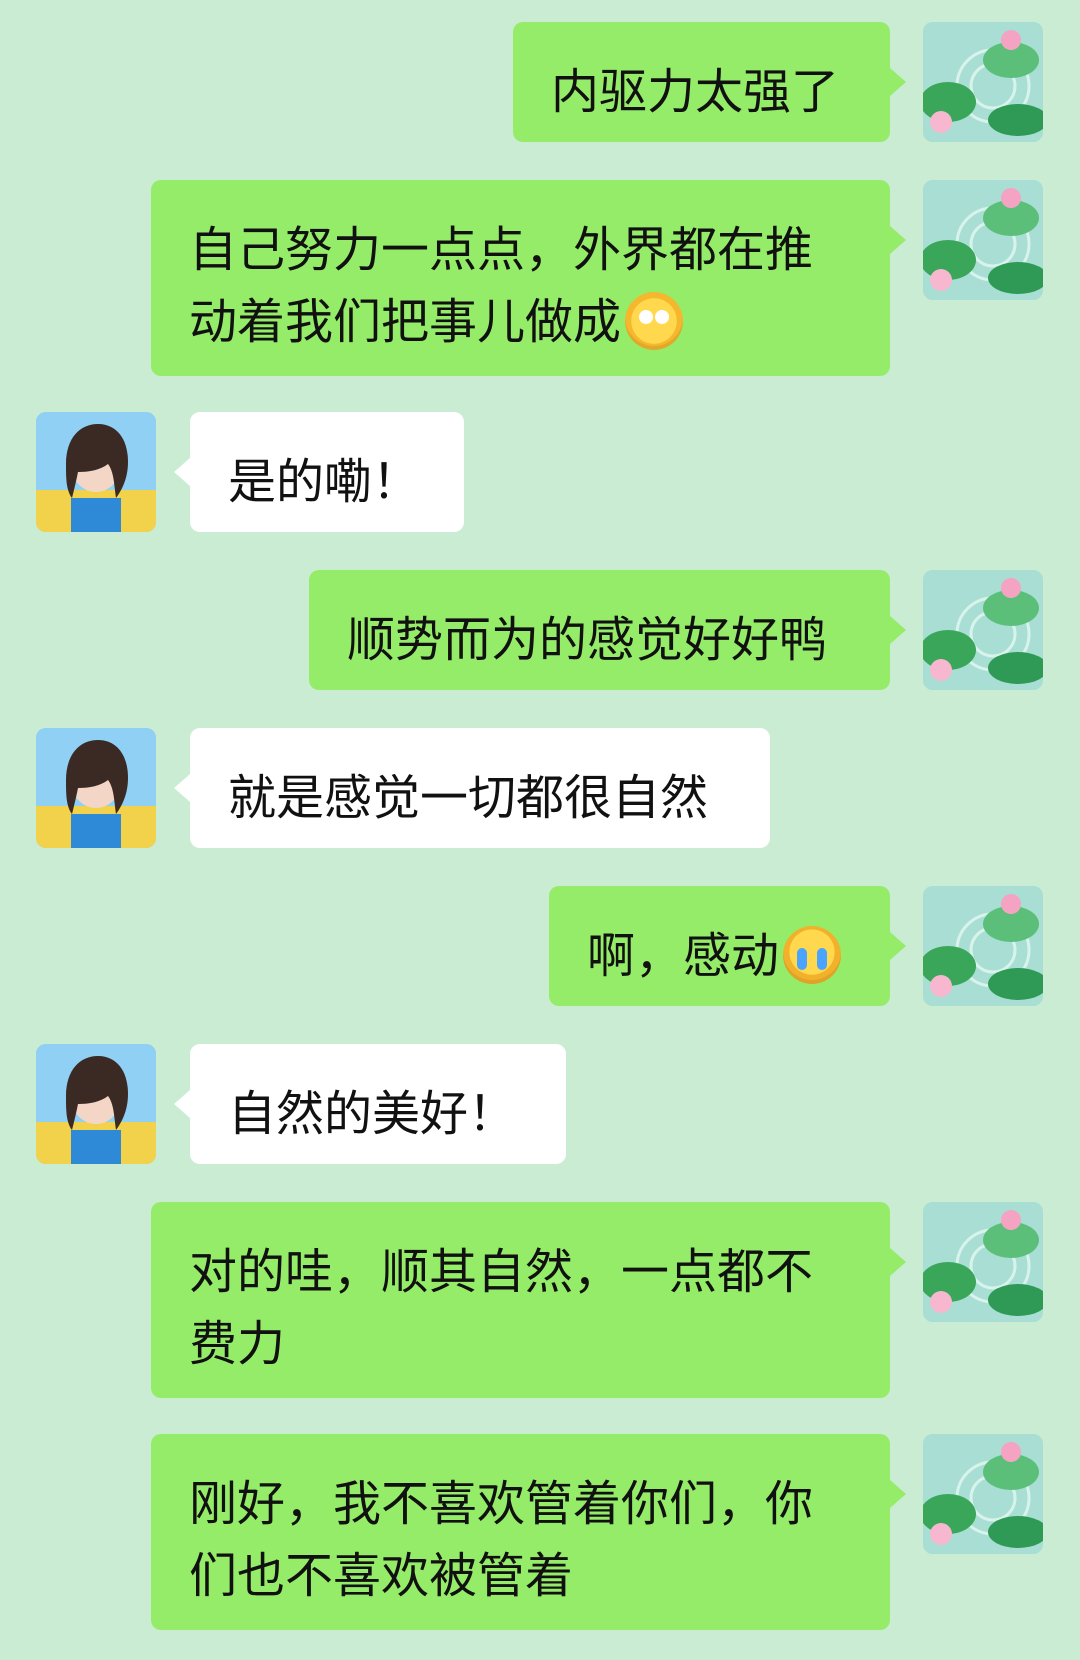  I want to click on message-bubble: 就是感觉一切都很自然, so click(480, 788).